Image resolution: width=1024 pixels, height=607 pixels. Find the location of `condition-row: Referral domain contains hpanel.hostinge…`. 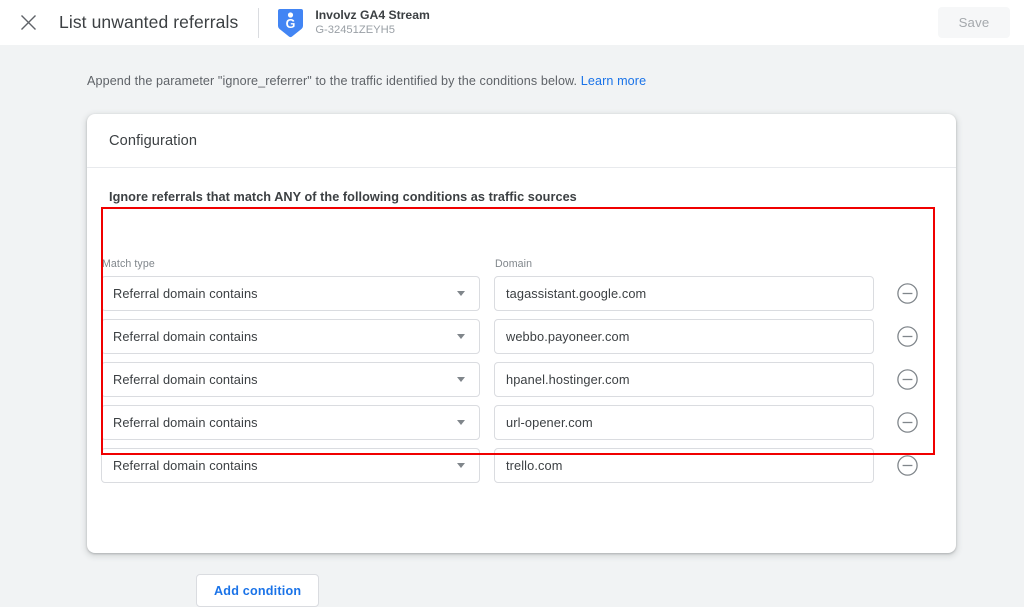

condition-row: Referral domain contains hpanel.hostinge… is located at coordinates (511, 383).